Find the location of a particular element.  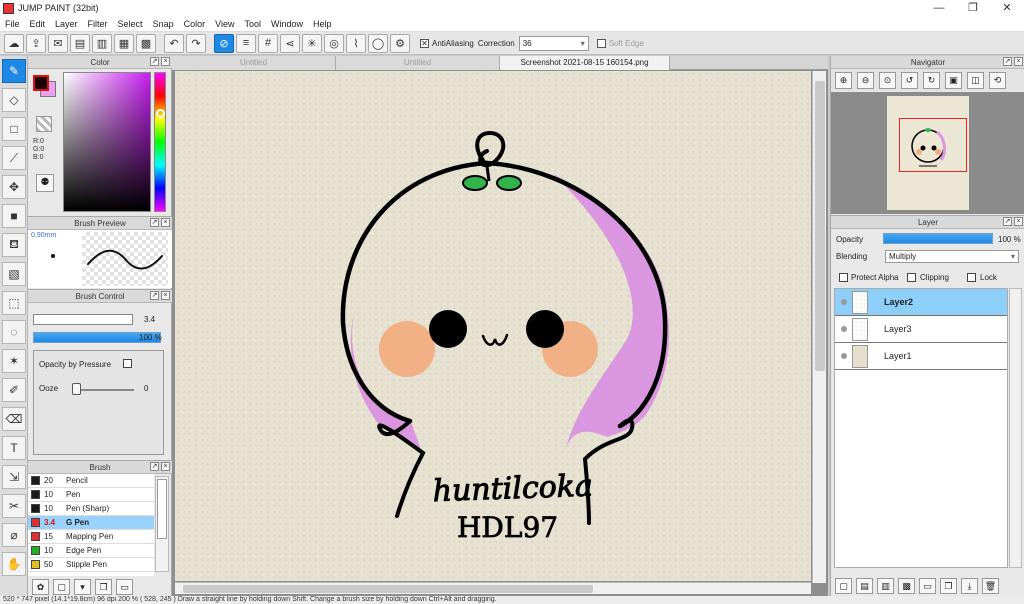

correction-select: 36 is located at coordinates (553, 43).